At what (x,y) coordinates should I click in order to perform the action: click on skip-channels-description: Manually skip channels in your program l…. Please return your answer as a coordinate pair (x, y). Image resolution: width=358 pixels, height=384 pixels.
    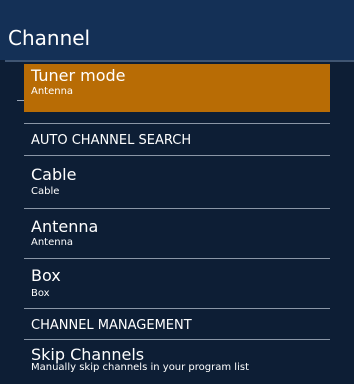
    Looking at the image, I should click on (140, 367).